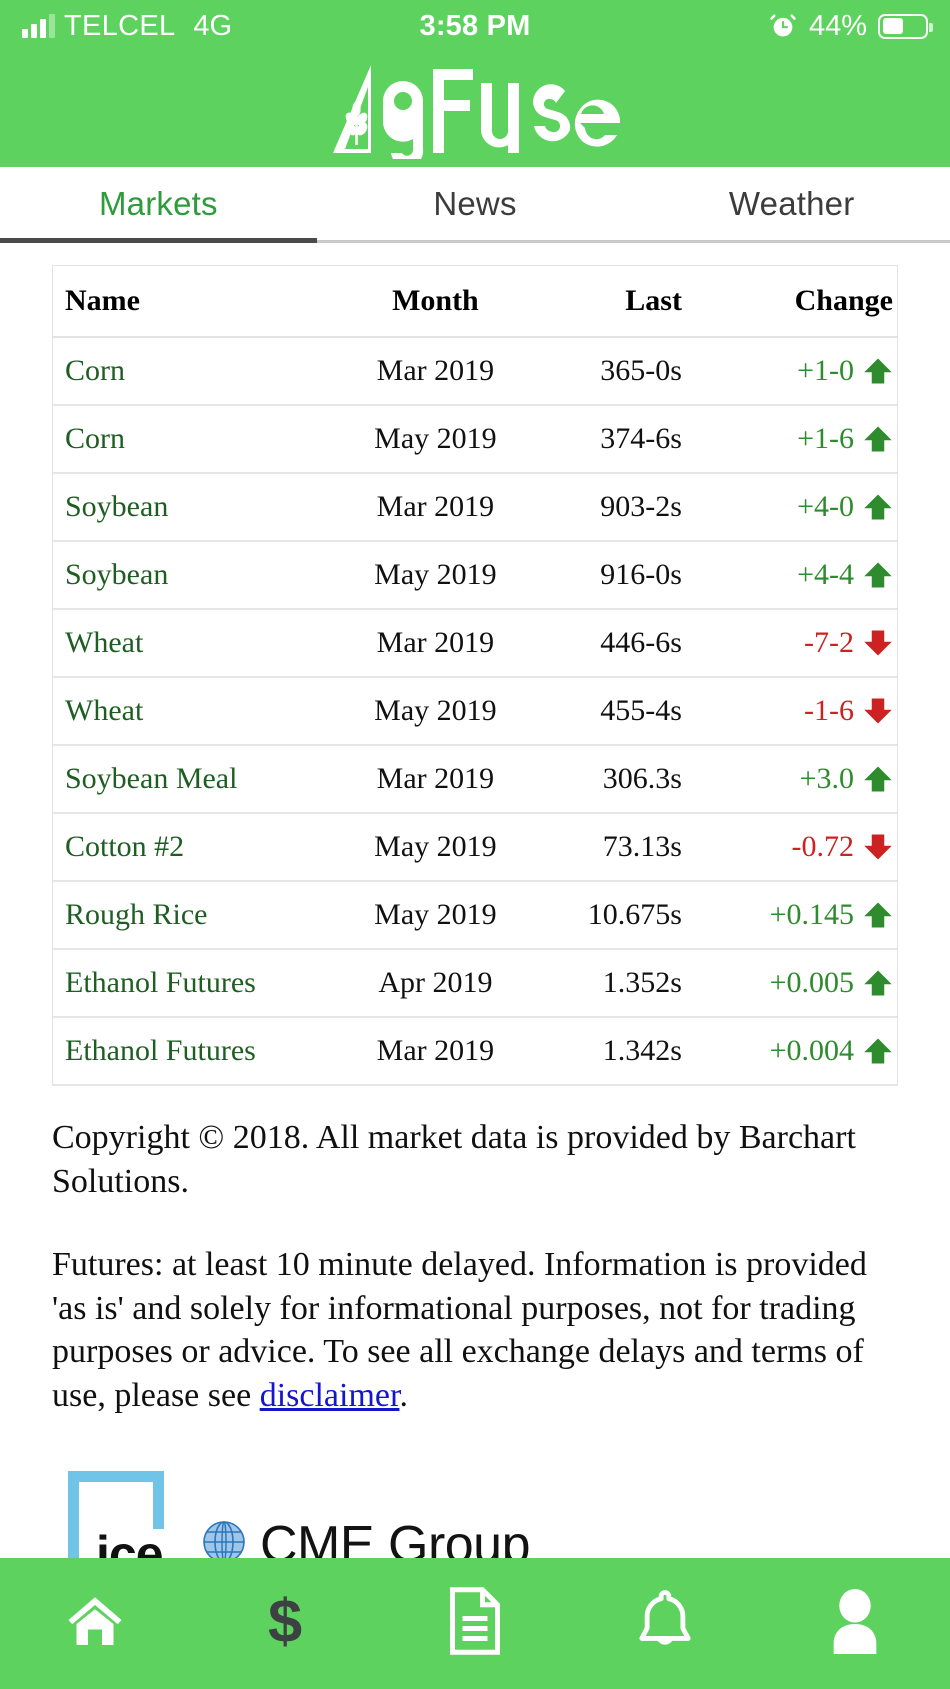 This screenshot has height=1689, width=950. I want to click on cell-change: -0.72, so click(804, 847).